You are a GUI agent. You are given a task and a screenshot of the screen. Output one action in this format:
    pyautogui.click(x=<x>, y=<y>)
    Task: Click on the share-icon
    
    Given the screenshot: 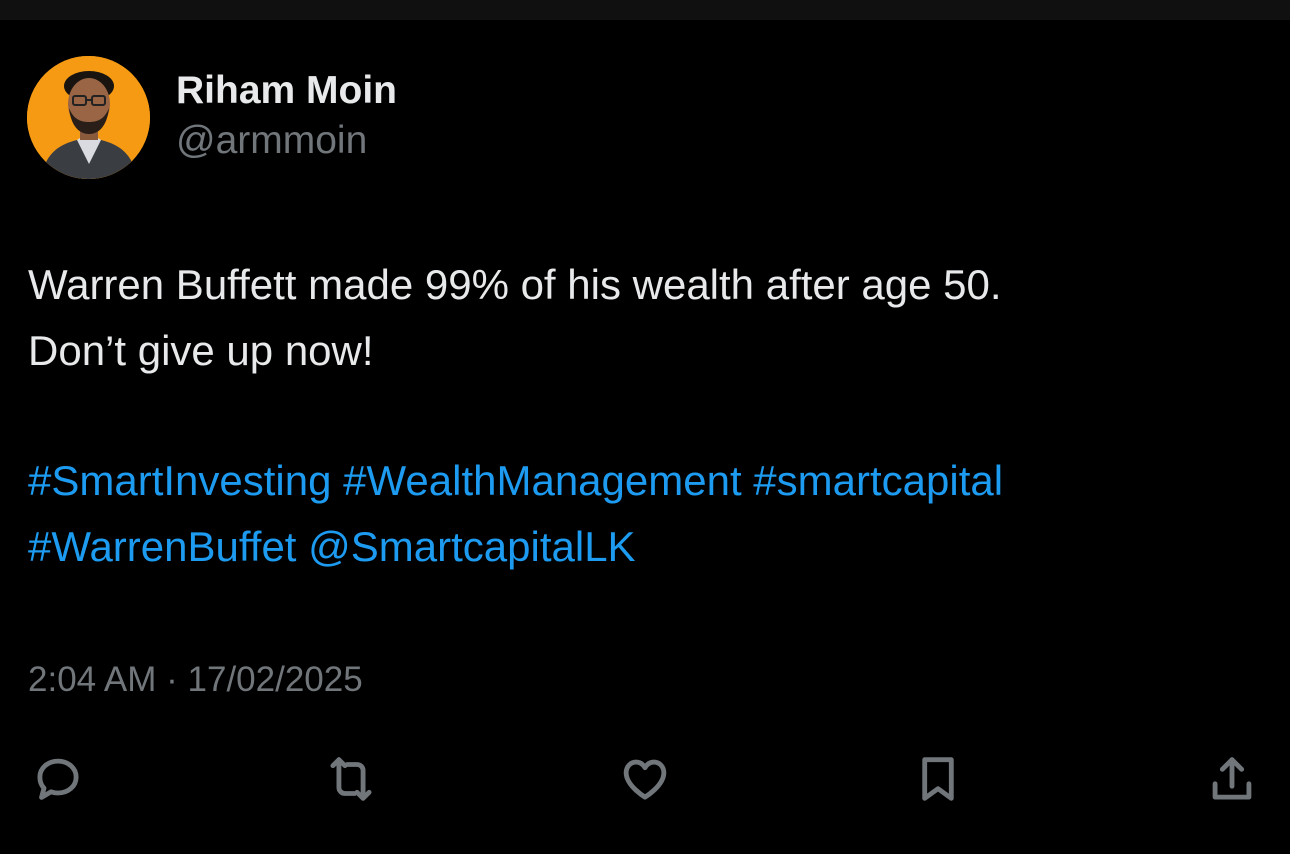 What is the action you would take?
    pyautogui.click(x=1232, y=778)
    